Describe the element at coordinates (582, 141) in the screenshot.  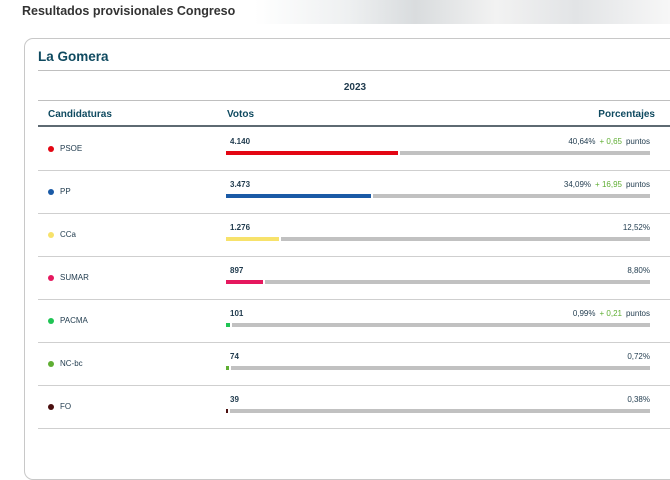
I see `percentage-value: 40,64%` at that location.